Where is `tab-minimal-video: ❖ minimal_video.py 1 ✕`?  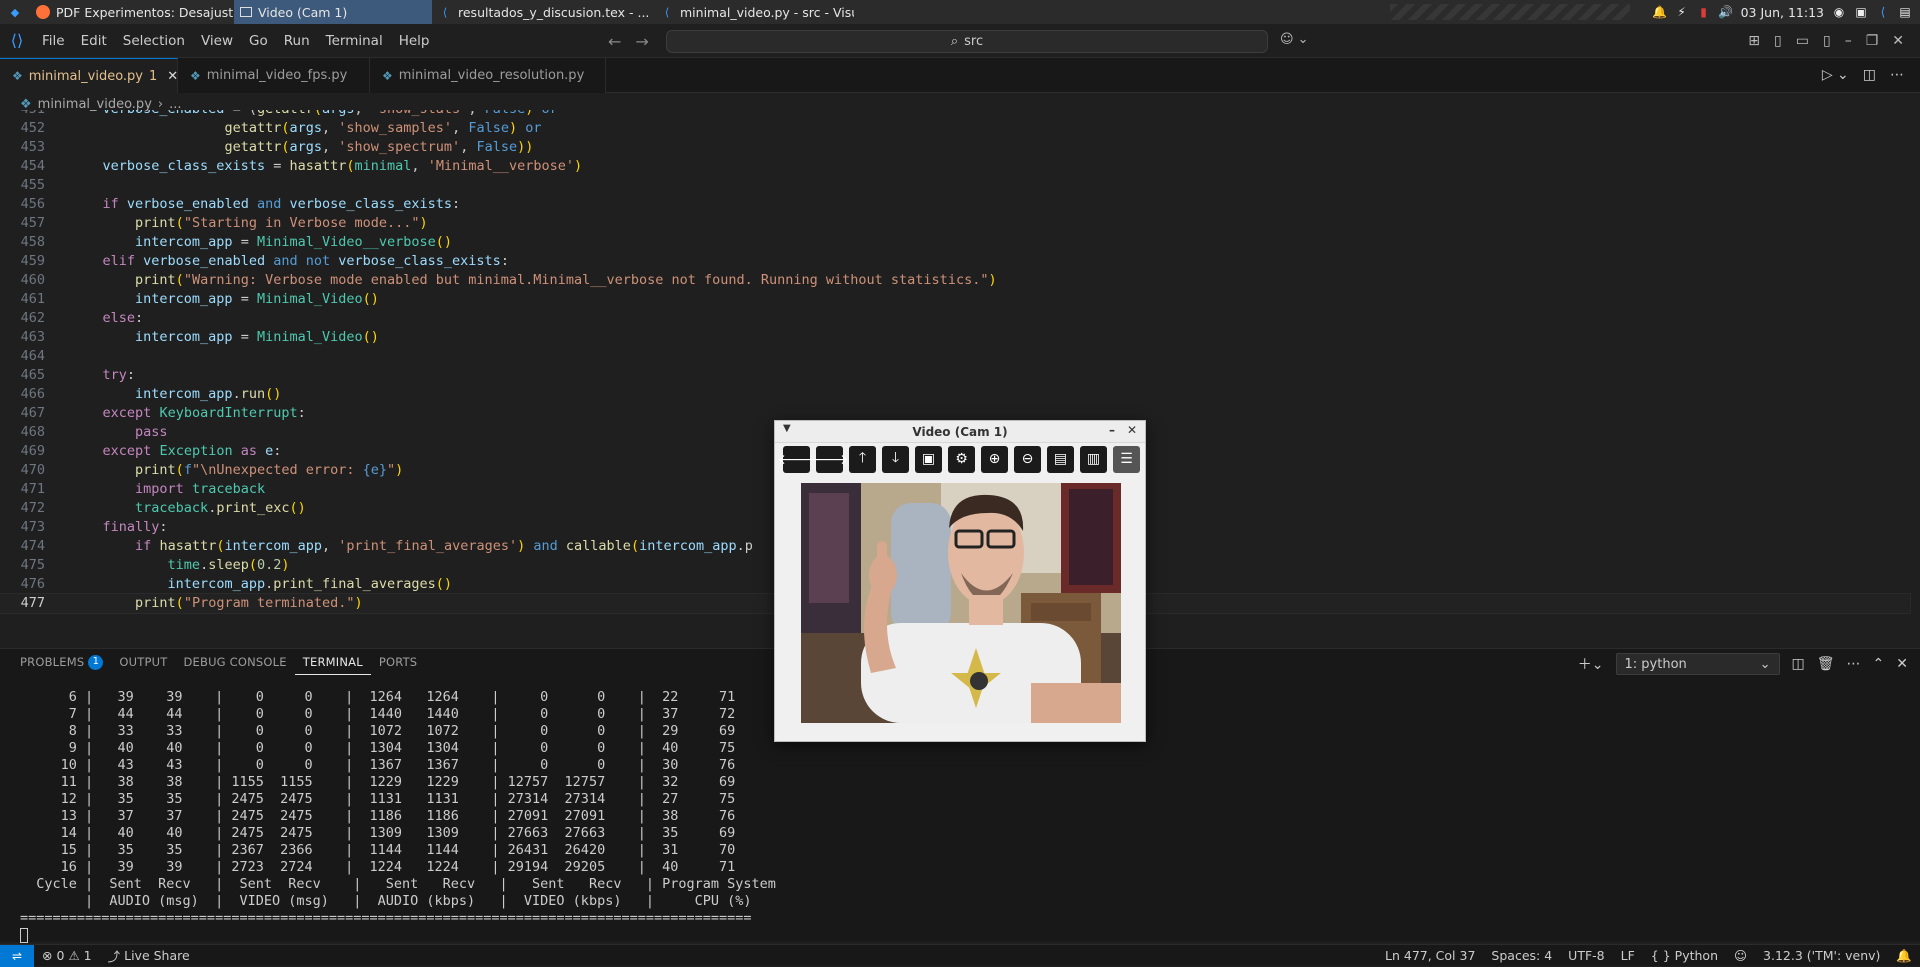 tab-minimal-video: ❖ minimal_video.py 1 ✕ is located at coordinates (89, 75).